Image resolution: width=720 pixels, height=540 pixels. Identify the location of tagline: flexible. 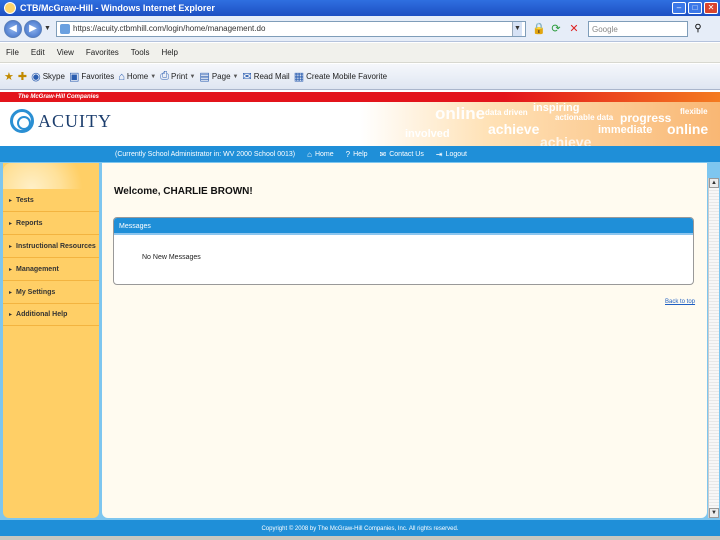
(694, 111).